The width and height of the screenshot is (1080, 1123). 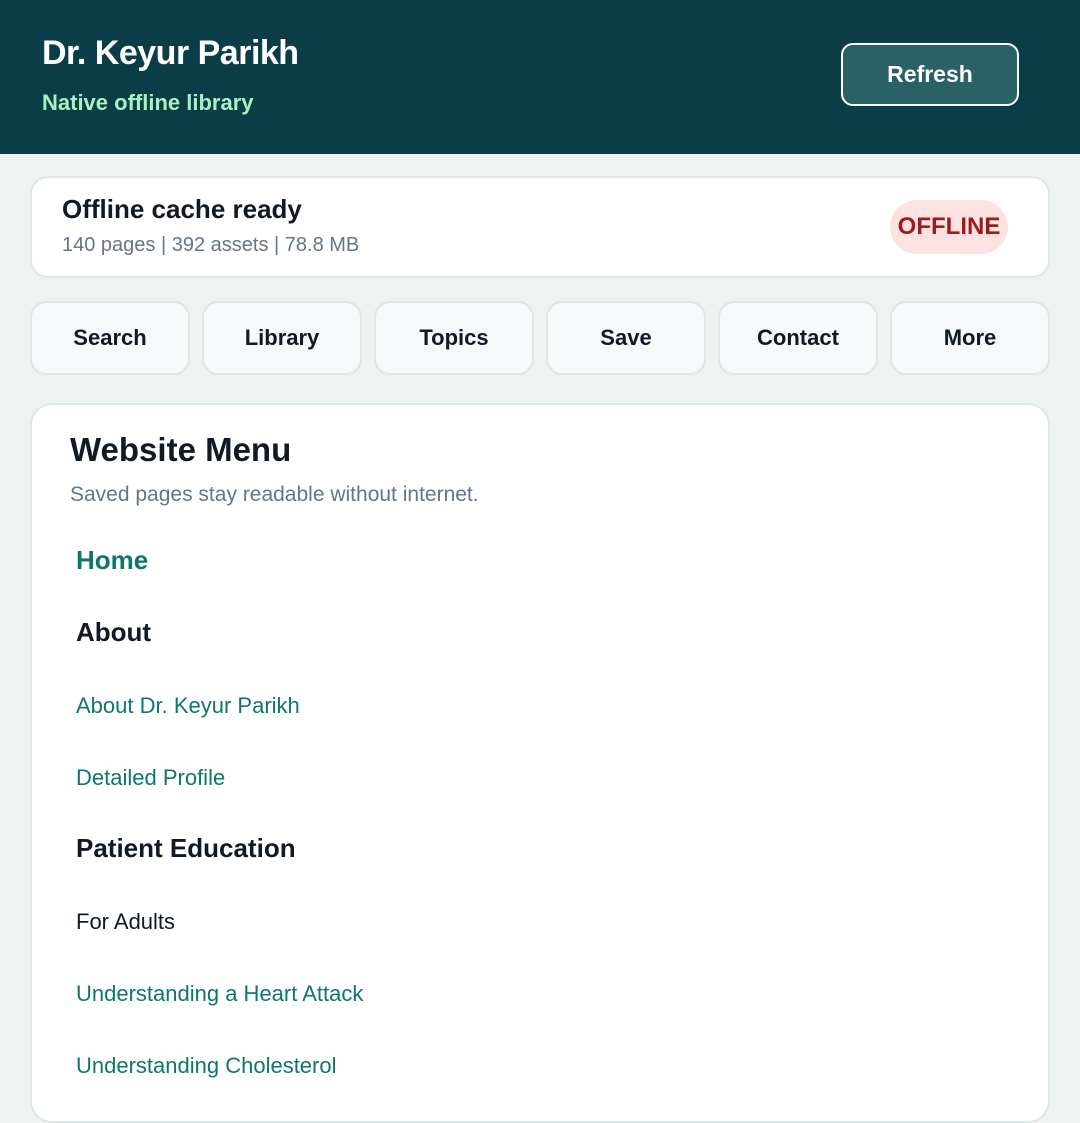 What do you see at coordinates (112, 560) in the screenshot?
I see `menu-item-home: Home` at bounding box center [112, 560].